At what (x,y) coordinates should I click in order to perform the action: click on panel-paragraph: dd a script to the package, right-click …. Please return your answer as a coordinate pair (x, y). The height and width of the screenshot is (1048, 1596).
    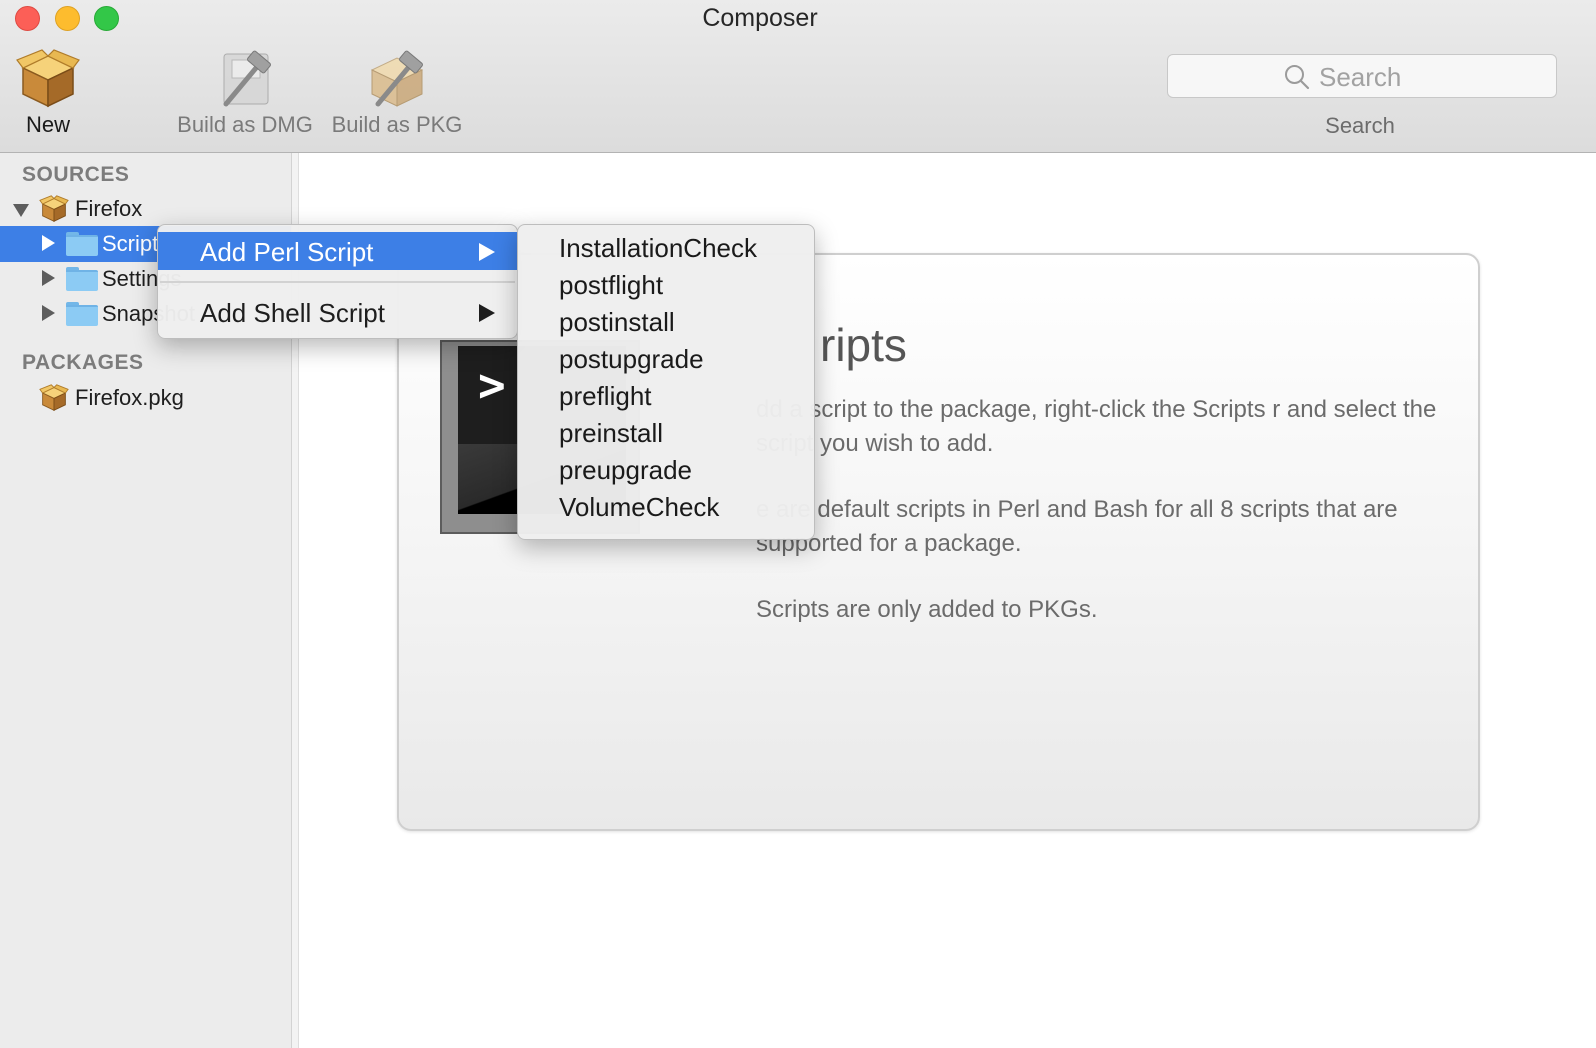
    Looking at the image, I should click on (1096, 426).